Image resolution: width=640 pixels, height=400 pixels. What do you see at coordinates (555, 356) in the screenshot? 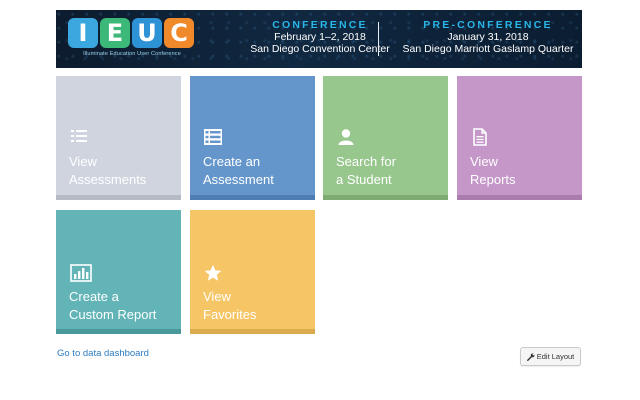
I see `edit-layout-label: Edit Layout` at bounding box center [555, 356].